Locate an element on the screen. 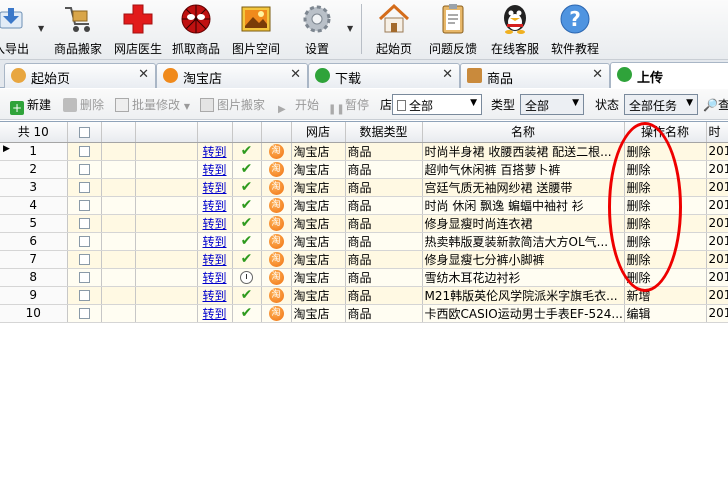  table-row: 5 转到 ✔ 淘淘宝店商品修身显瘦时尚连衣裙删除2011 is located at coordinates (364, 223).